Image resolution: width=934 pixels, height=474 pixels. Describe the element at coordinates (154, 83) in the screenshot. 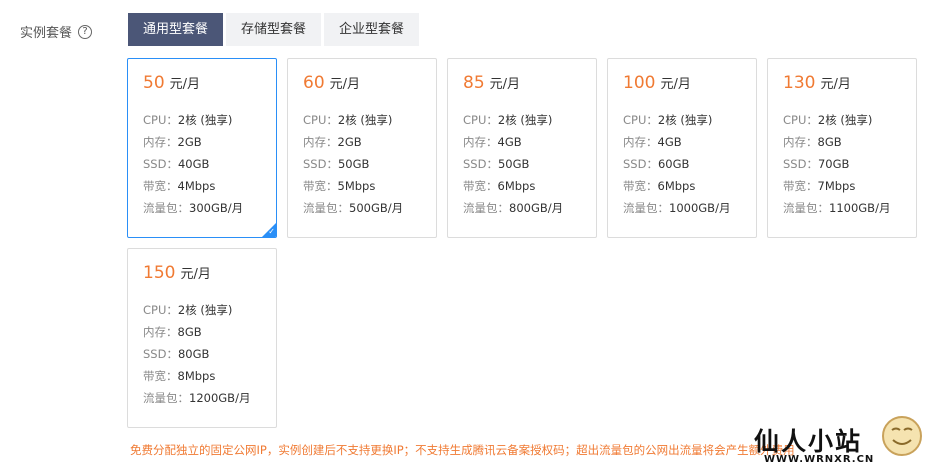

I see `plan-price-value: 50` at that location.